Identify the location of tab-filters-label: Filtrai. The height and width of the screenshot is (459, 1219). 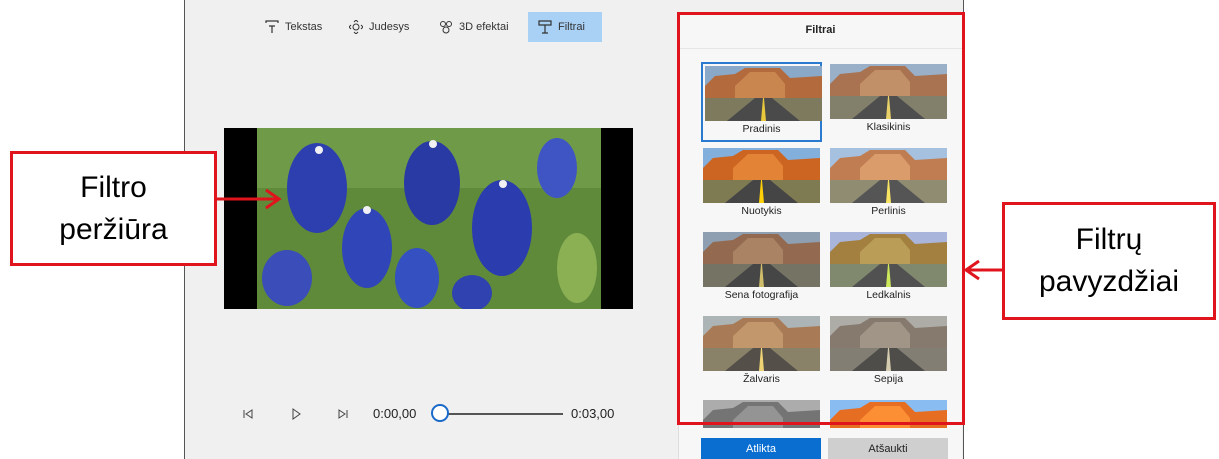
(571, 27).